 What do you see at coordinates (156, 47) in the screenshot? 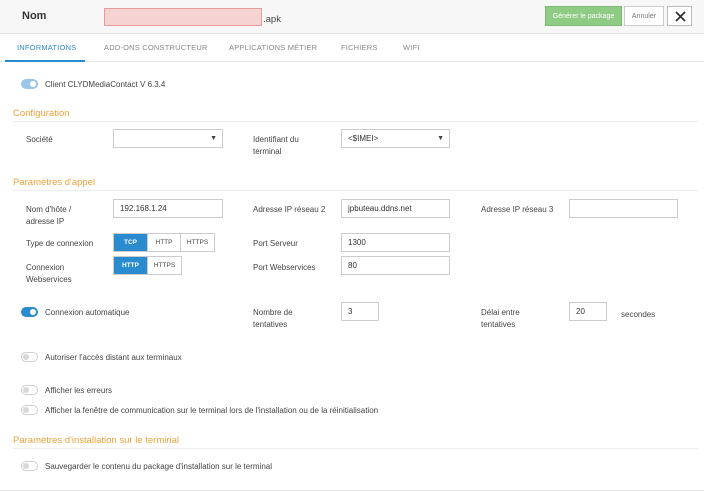
I see `tab-add-ons-constructeur: ADD-ONS CONSTRUCTEUR` at bounding box center [156, 47].